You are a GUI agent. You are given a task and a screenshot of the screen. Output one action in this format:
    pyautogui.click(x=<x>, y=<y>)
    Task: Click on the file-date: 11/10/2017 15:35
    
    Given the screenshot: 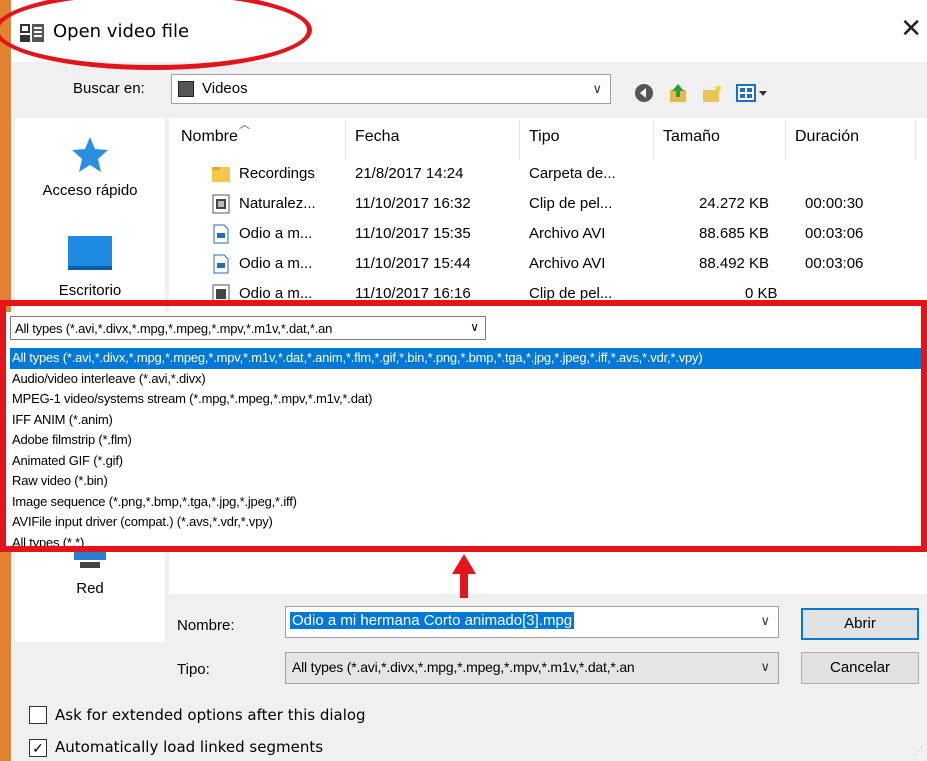 What is the action you would take?
    pyautogui.click(x=413, y=233)
    